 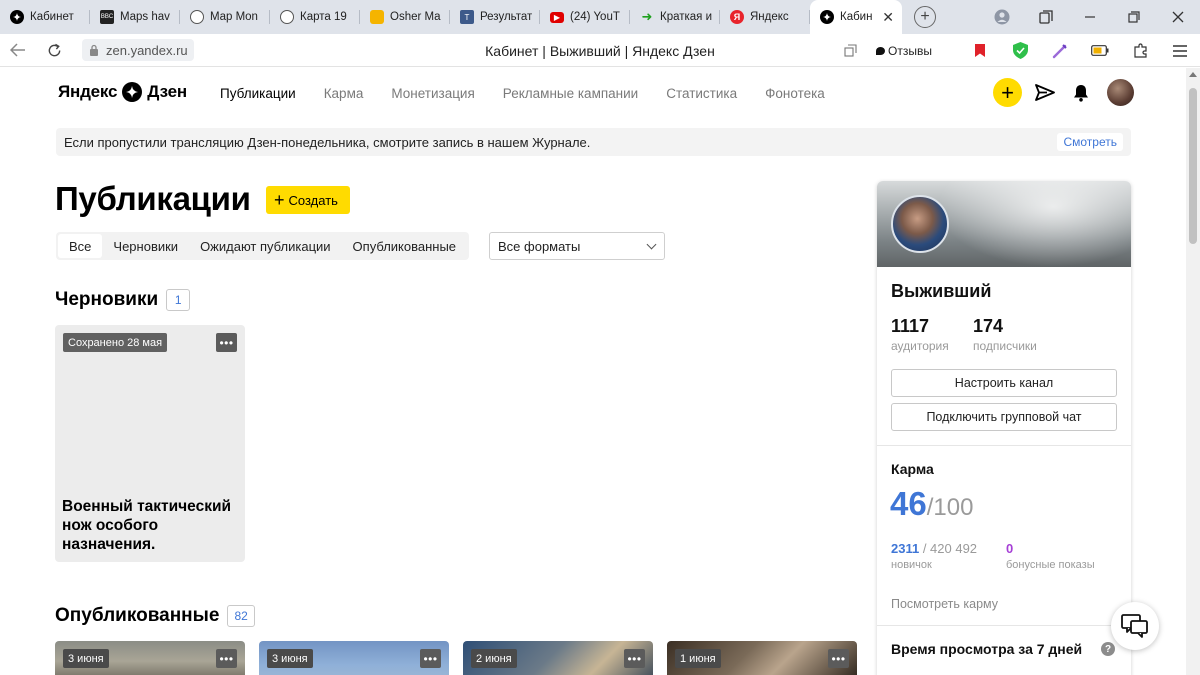 What do you see at coordinates (1020, 50) in the screenshot?
I see `shield-icon` at bounding box center [1020, 50].